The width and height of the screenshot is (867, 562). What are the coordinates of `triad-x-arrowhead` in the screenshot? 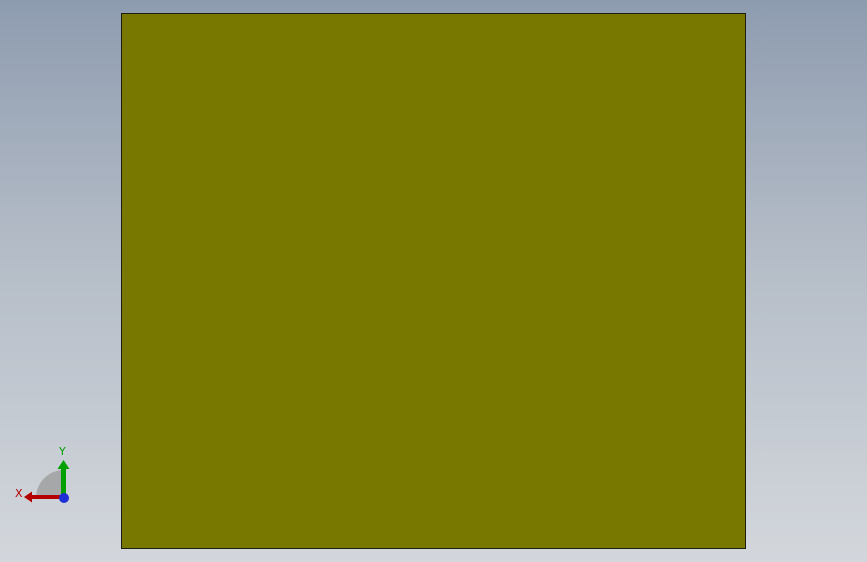 It's located at (28, 497).